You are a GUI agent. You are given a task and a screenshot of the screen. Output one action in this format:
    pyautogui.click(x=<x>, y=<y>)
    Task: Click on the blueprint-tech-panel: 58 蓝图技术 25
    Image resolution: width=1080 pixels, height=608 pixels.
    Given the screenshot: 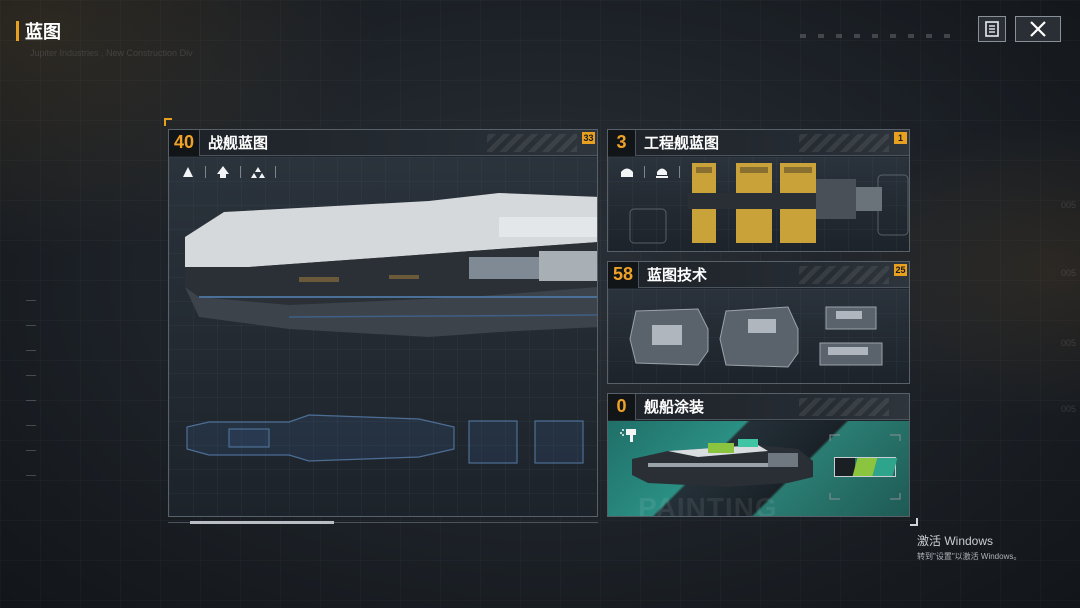 What is the action you would take?
    pyautogui.click(x=758, y=322)
    